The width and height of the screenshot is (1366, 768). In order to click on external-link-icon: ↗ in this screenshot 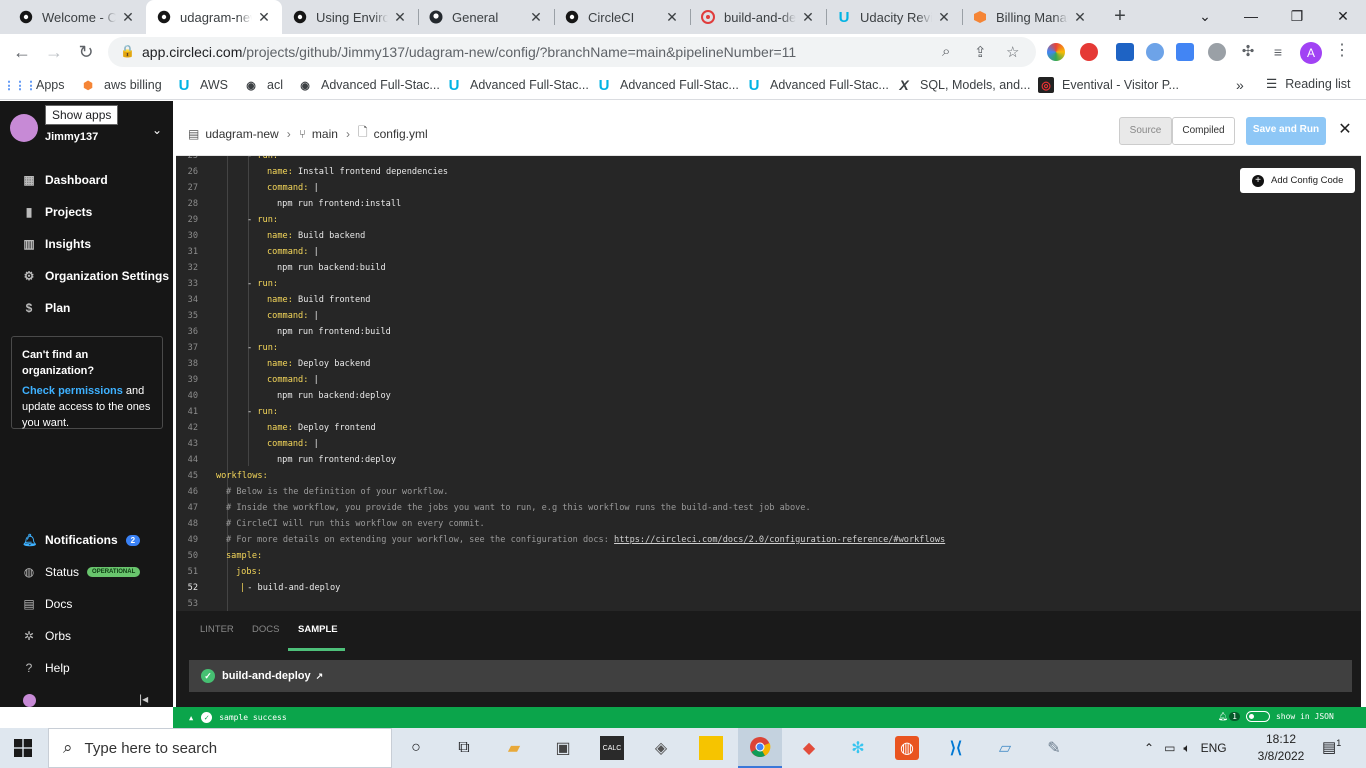, I will do `click(320, 676)`.